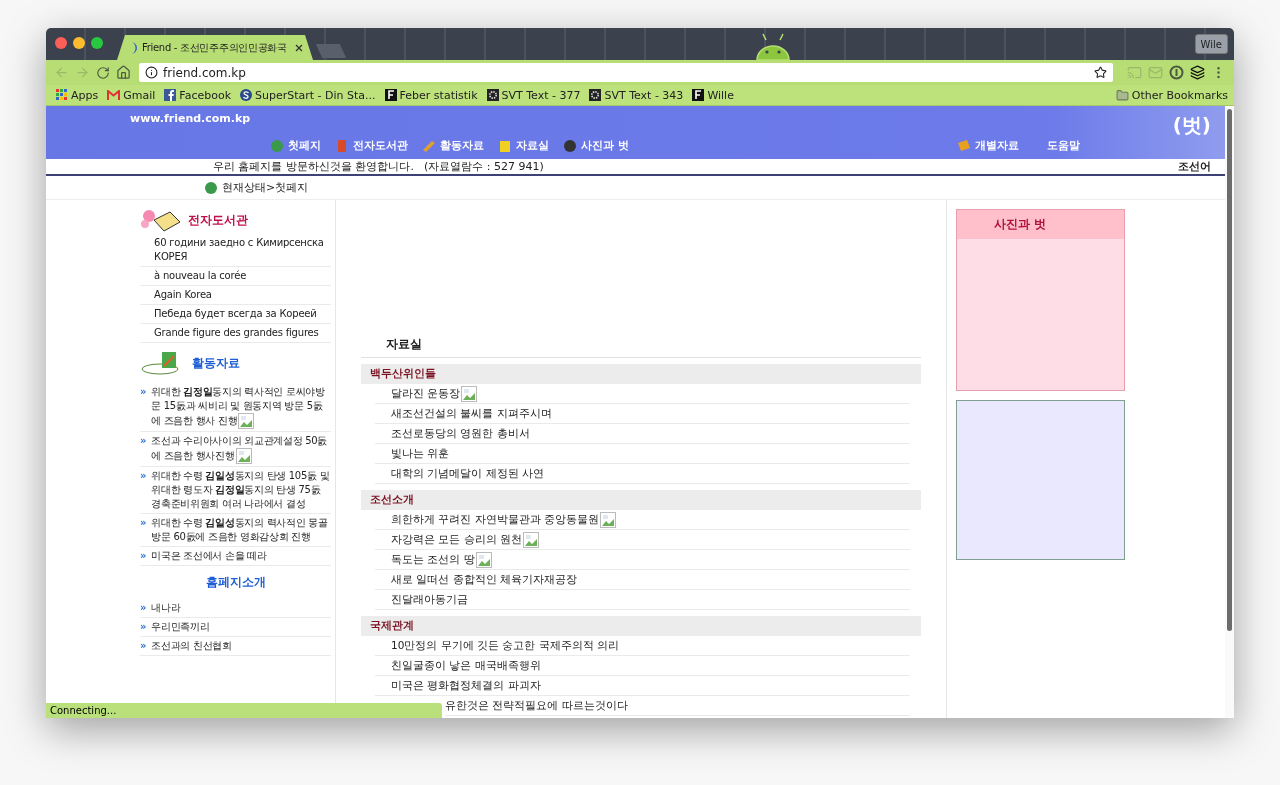 The height and width of the screenshot is (785, 1280). I want to click on section-title: 전자도서관, so click(218, 220).